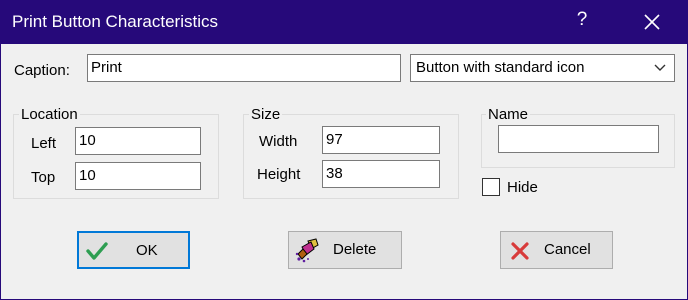  I want to click on delete-button: Delete, so click(345, 250).